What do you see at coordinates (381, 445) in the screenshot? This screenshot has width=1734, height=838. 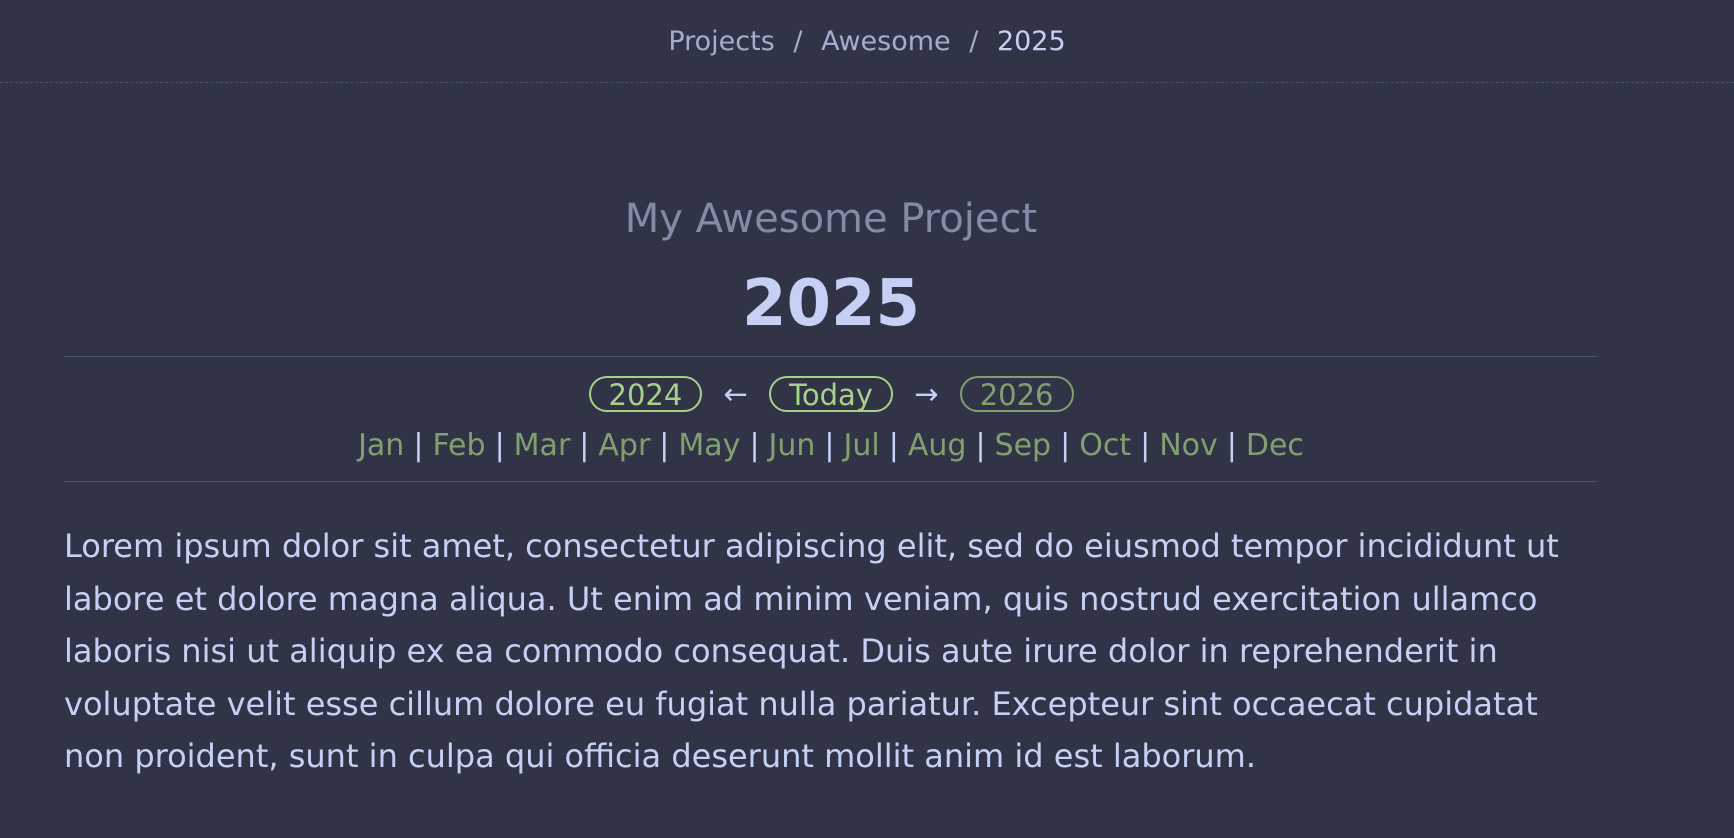 I see `month-link-jan: Jan` at bounding box center [381, 445].